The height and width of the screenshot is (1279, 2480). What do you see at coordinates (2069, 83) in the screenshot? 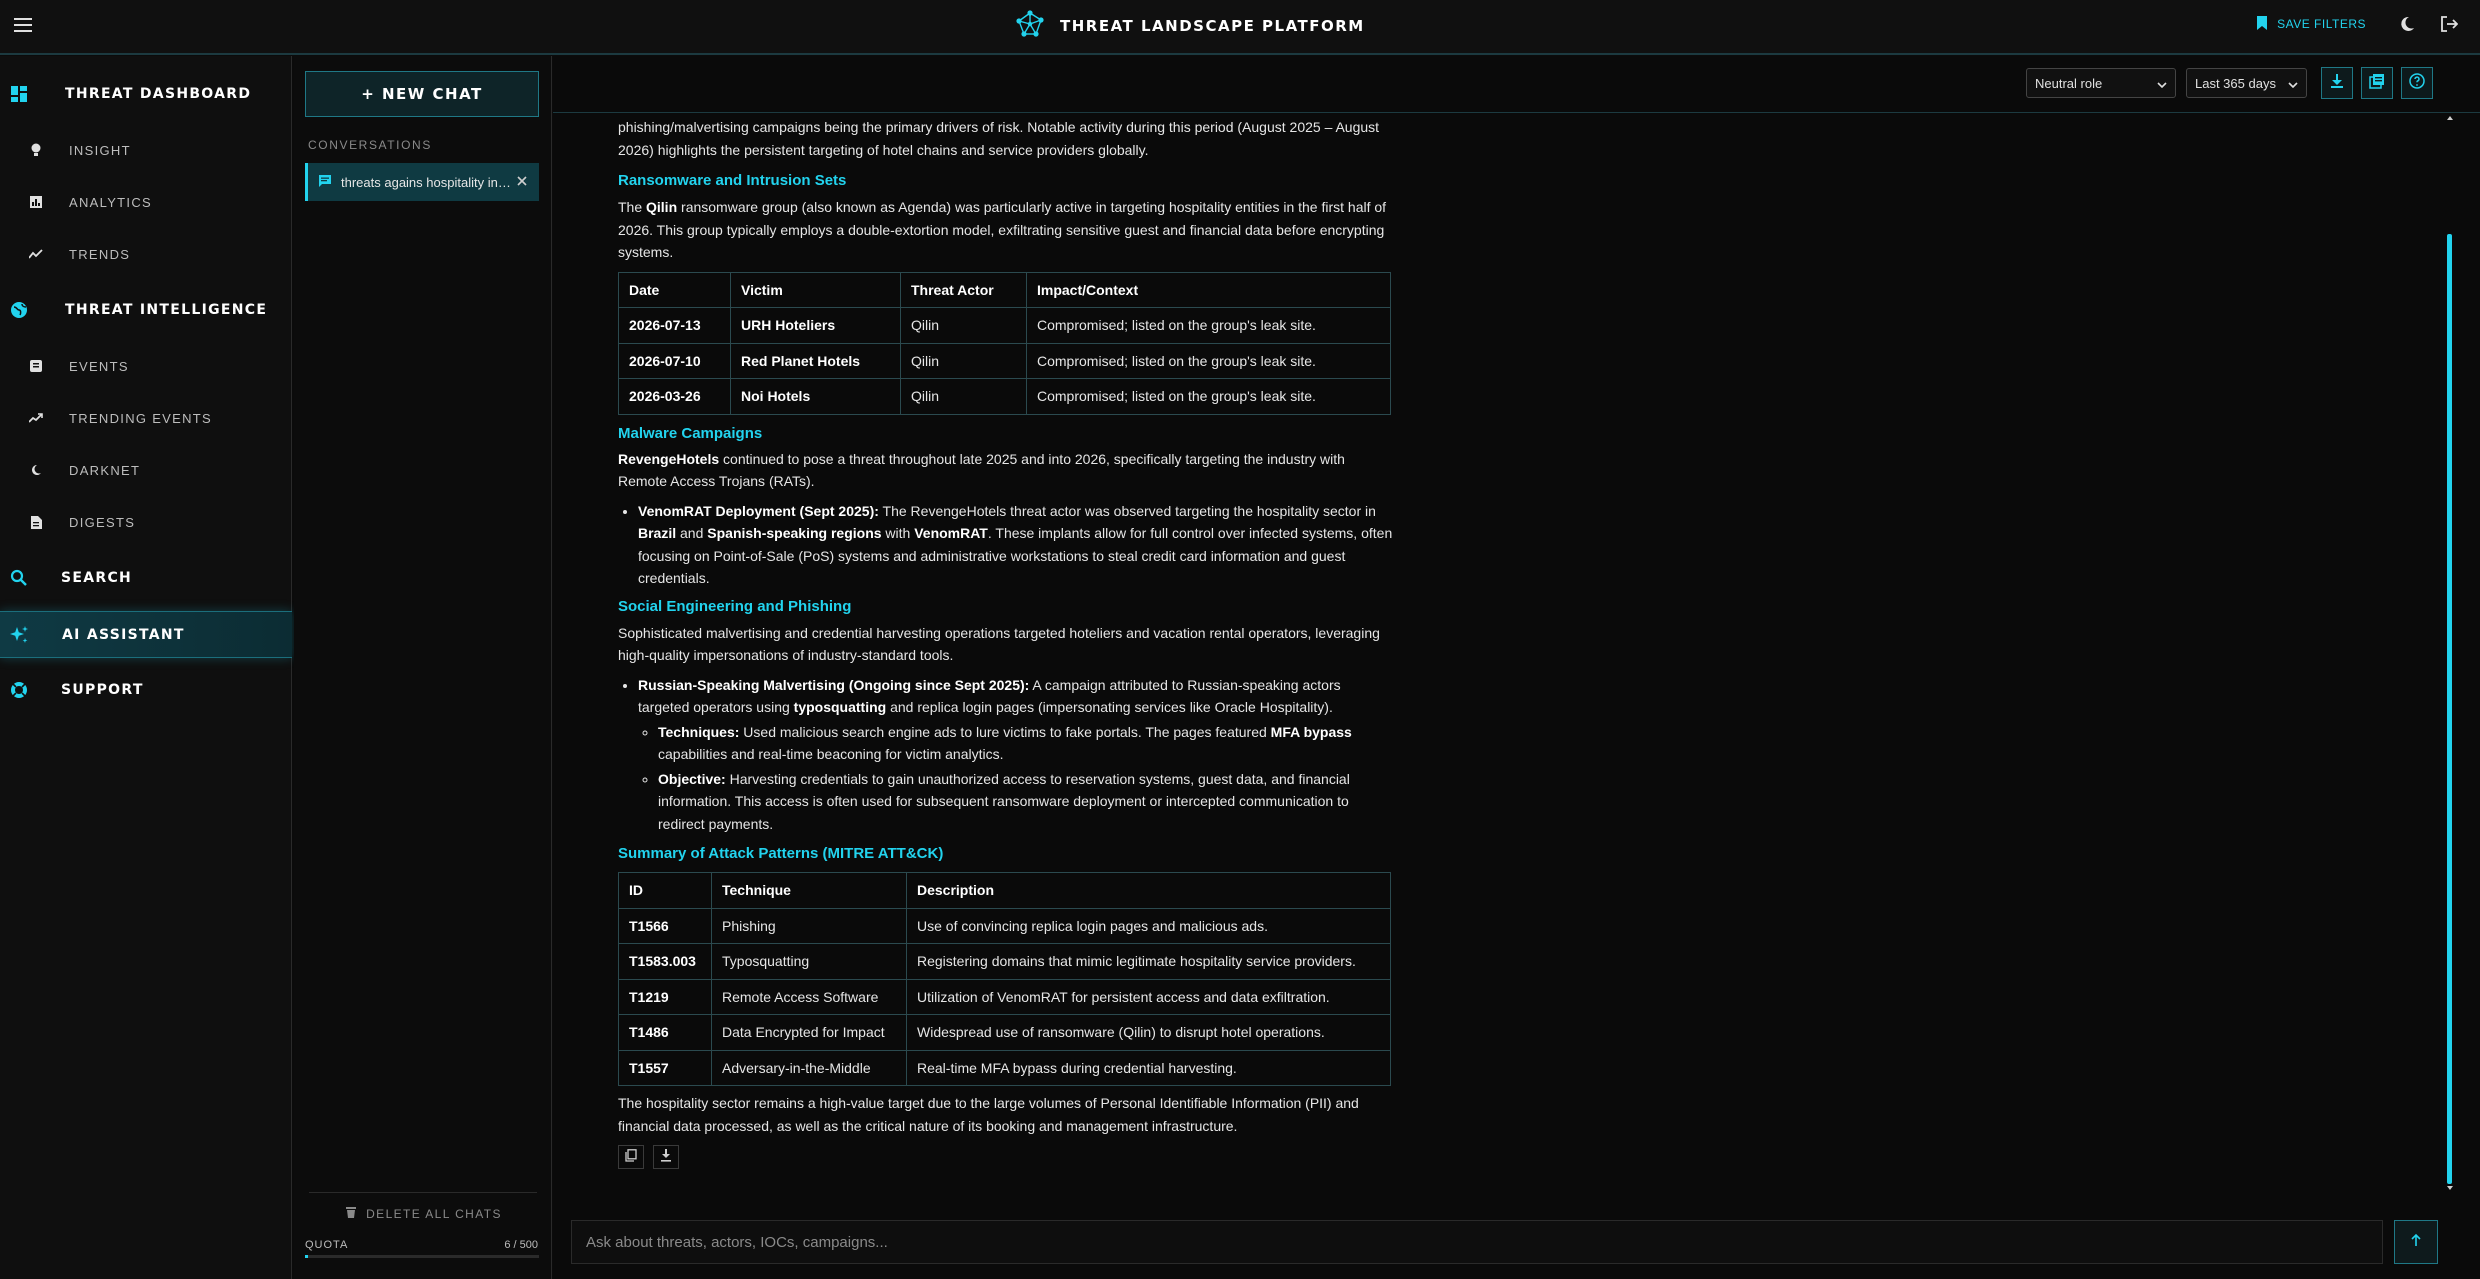
I see `role-select-value: Neutral role` at bounding box center [2069, 83].